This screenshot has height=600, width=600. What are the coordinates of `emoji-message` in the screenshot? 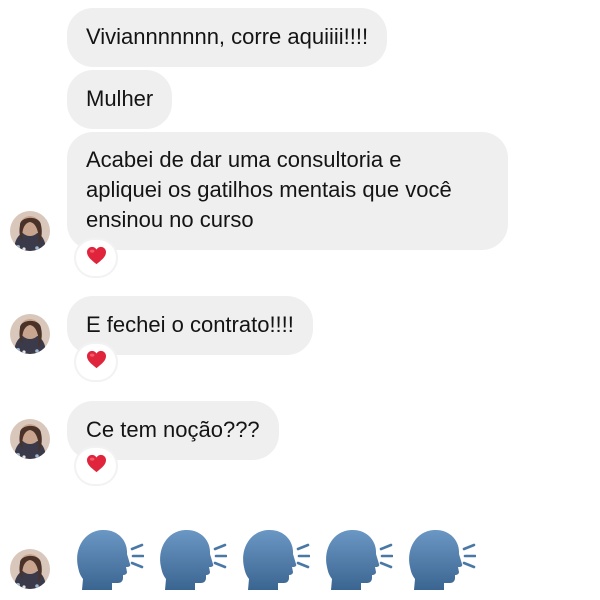 It's located at (274, 559).